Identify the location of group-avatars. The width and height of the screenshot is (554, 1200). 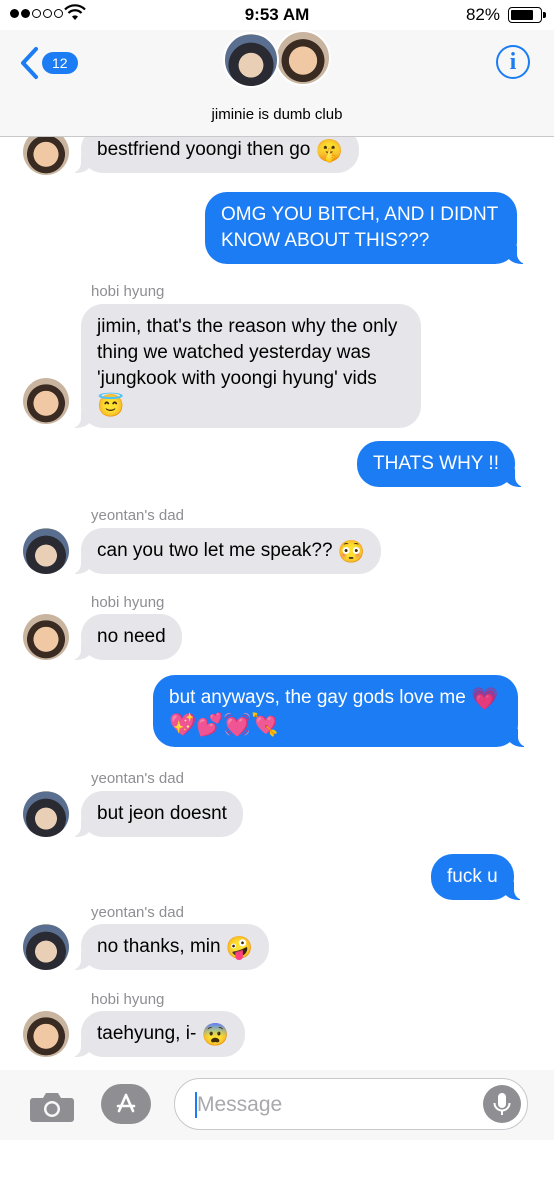
(278, 61).